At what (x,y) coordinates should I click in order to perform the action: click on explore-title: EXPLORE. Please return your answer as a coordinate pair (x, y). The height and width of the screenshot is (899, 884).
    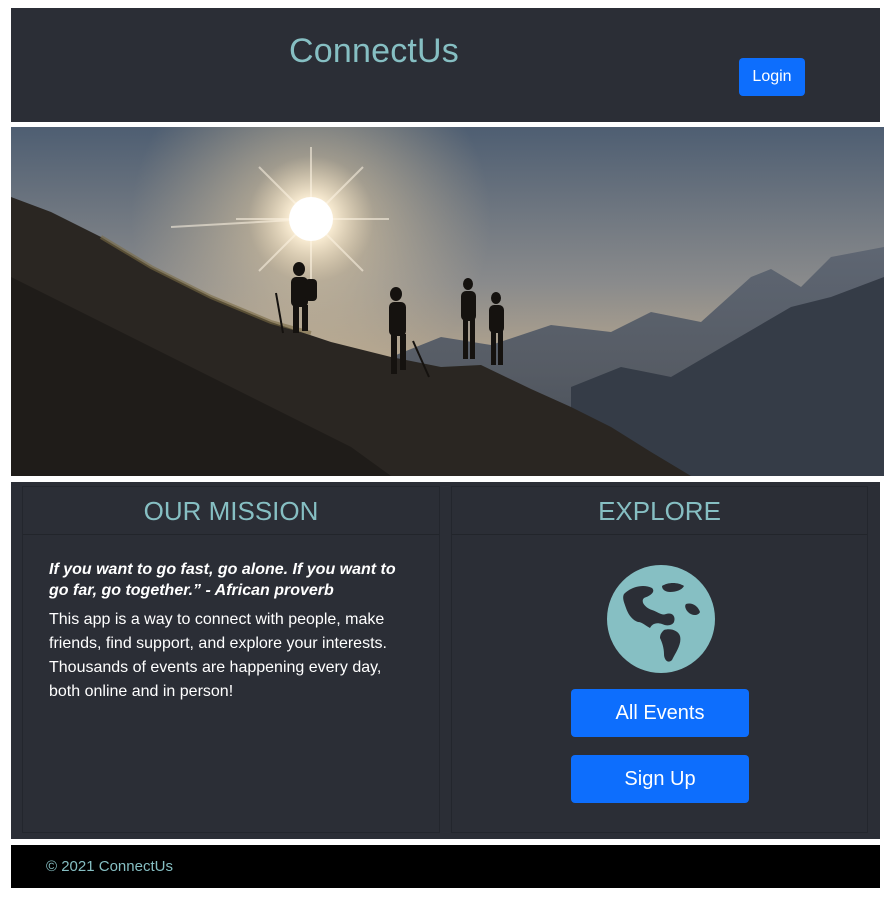
    Looking at the image, I should click on (659, 511).